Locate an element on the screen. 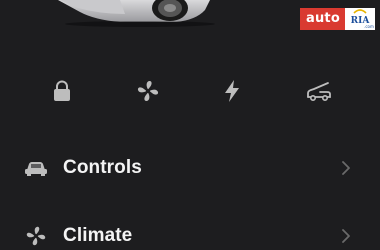 The image size is (380, 250). lock-icon is located at coordinates (62, 93).